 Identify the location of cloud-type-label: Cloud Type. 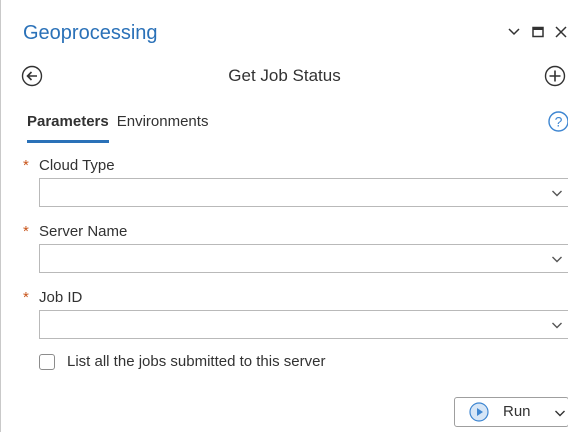
(77, 165).